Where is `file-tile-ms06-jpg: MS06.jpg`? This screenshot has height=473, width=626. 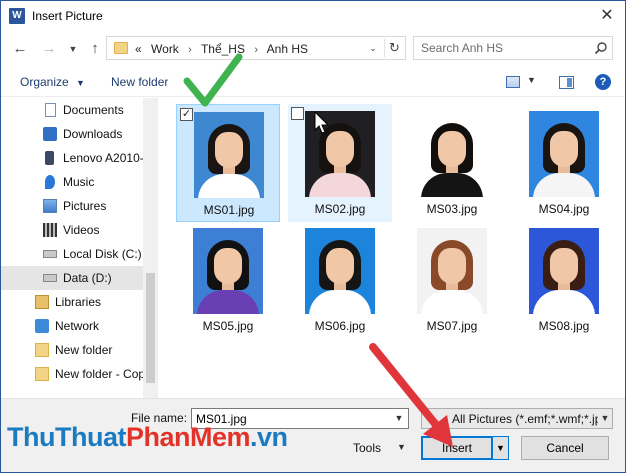 file-tile-ms06-jpg: MS06.jpg is located at coordinates (340, 280).